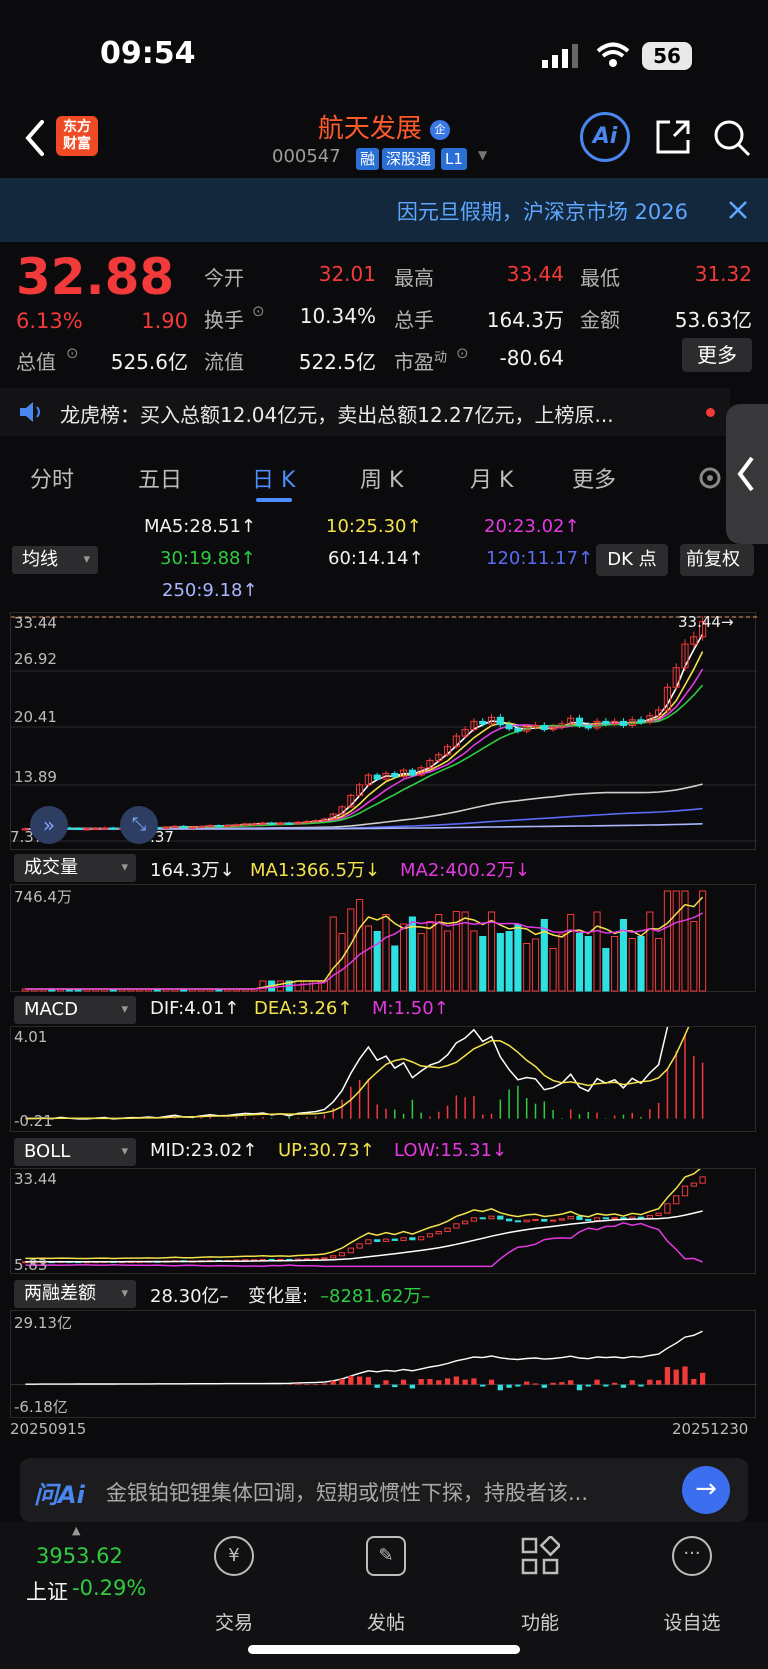 This screenshot has height=1669, width=768. Describe the element at coordinates (375, 1296) in the screenshot. I see `margin-change-value: –8281.62万–` at that location.